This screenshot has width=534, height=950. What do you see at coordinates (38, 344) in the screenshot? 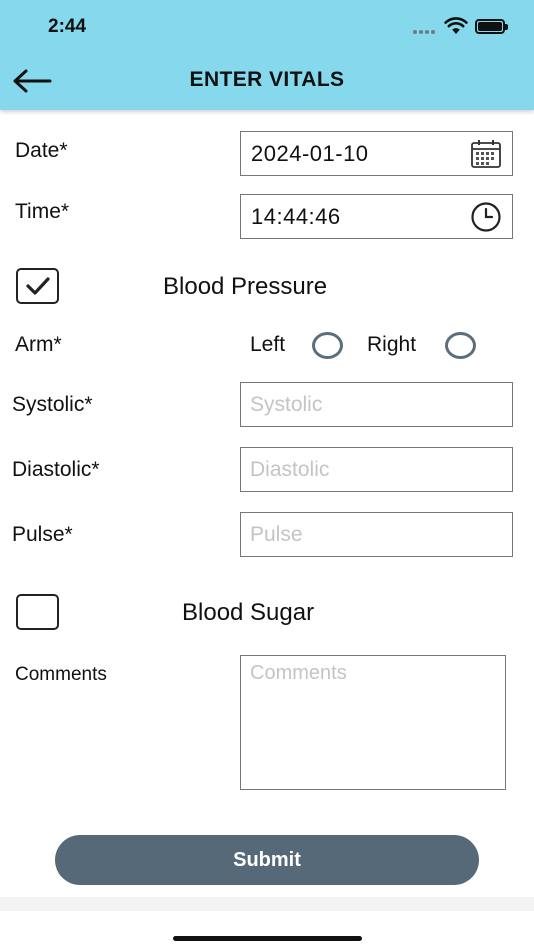
I see `arm-label: Arm*` at bounding box center [38, 344].